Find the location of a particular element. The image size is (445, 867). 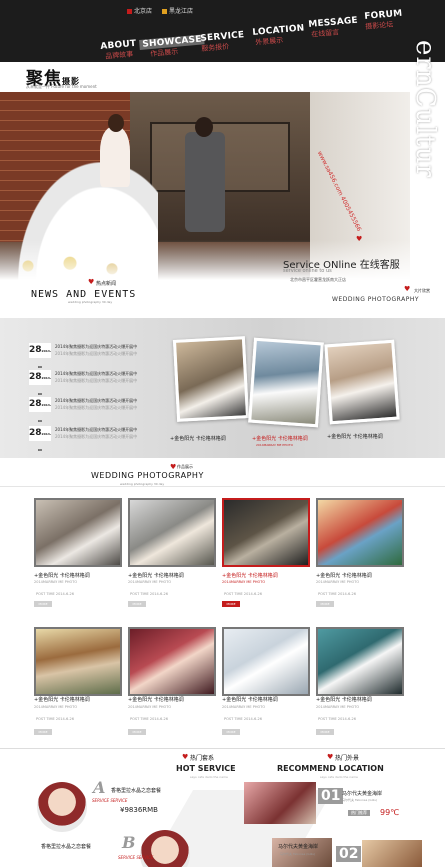

gallery-photo-active is located at coordinates (266, 532).